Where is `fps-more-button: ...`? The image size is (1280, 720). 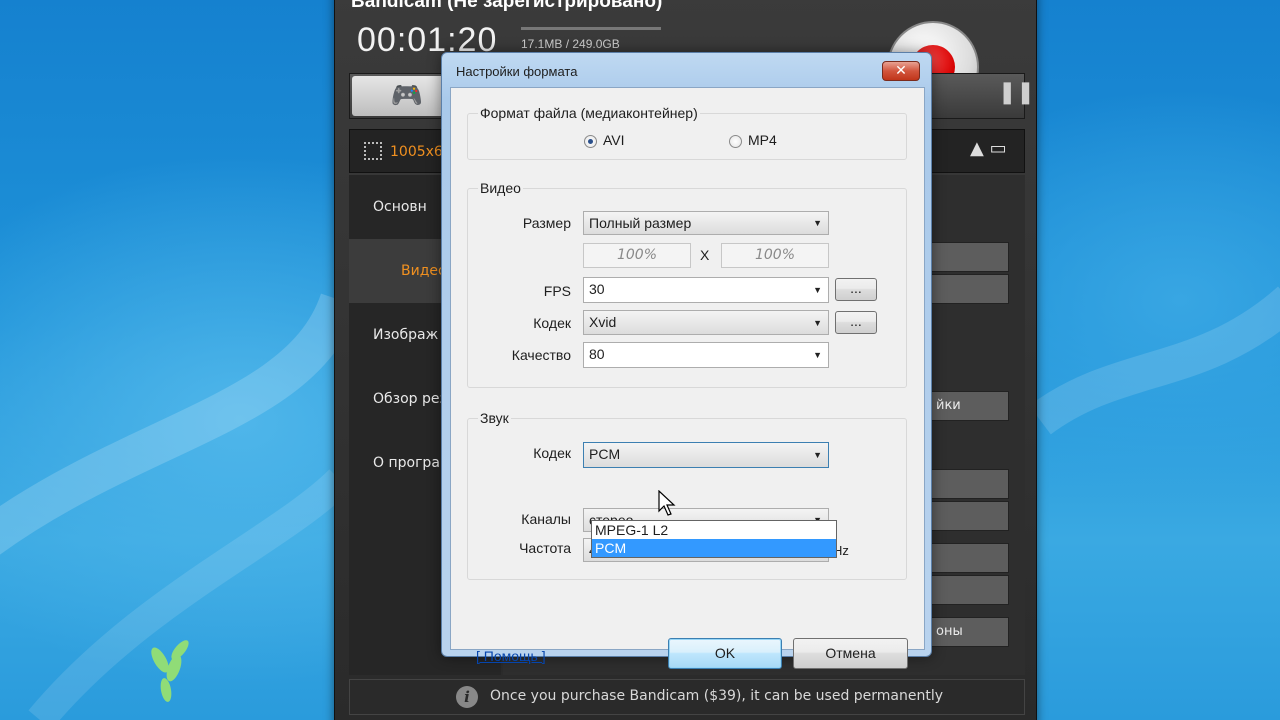 fps-more-button: ... is located at coordinates (856, 289).